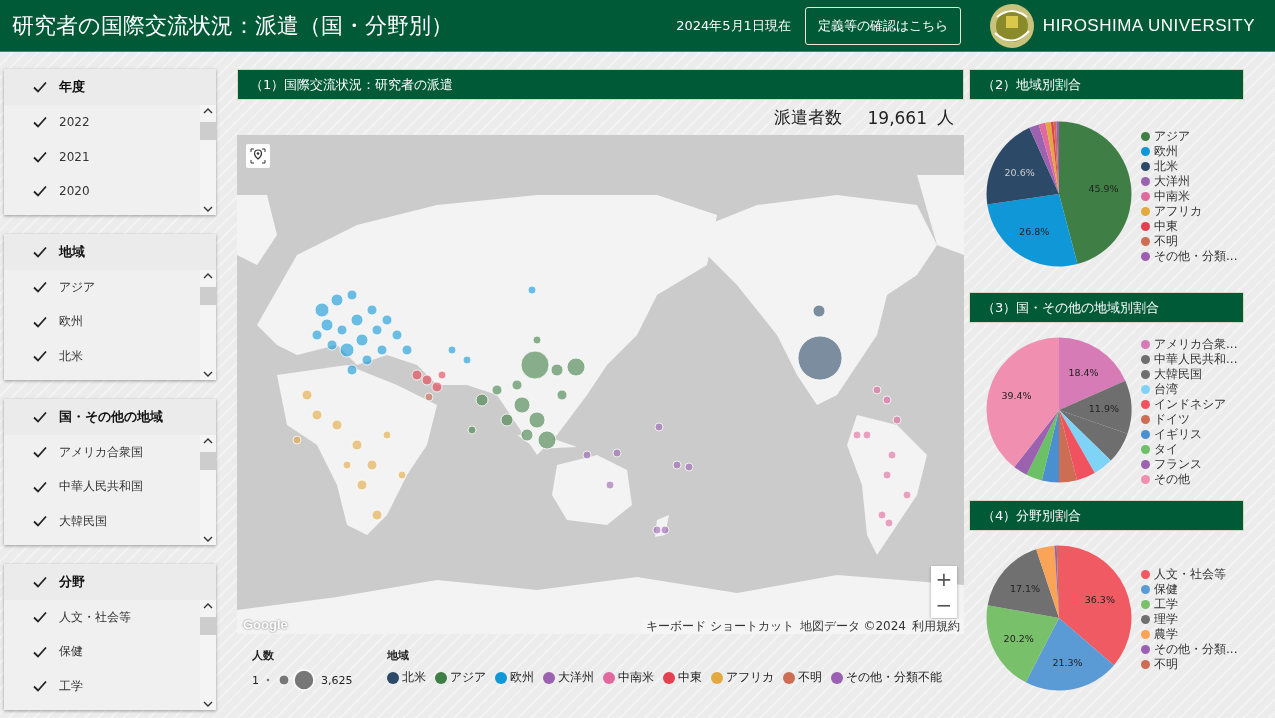  Describe the element at coordinates (110, 252) in the screenshot. I see `filter-header: 地域` at that location.